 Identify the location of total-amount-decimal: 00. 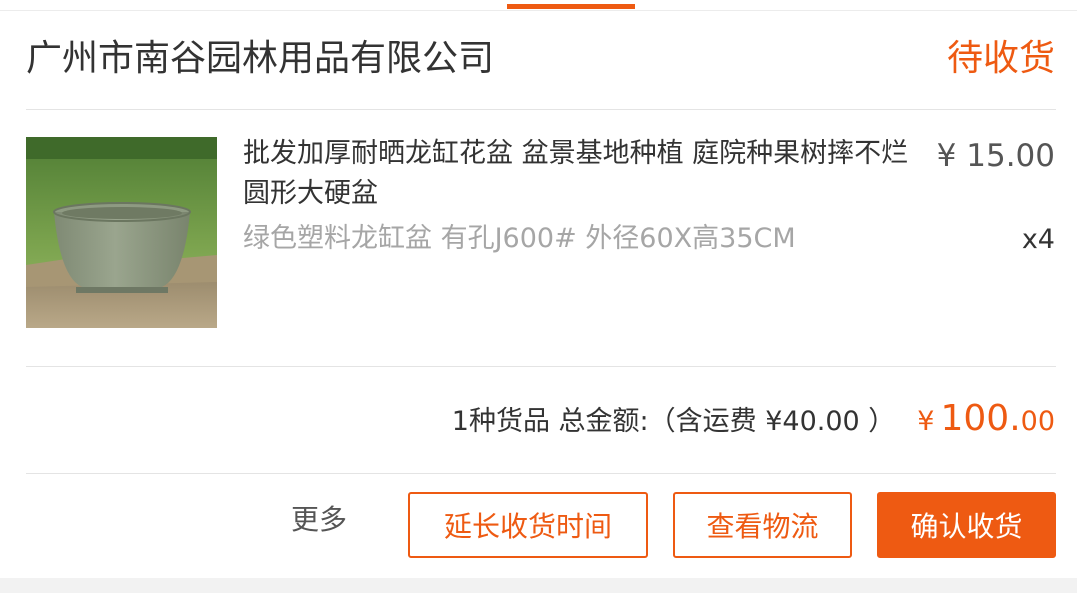
(1037, 421).